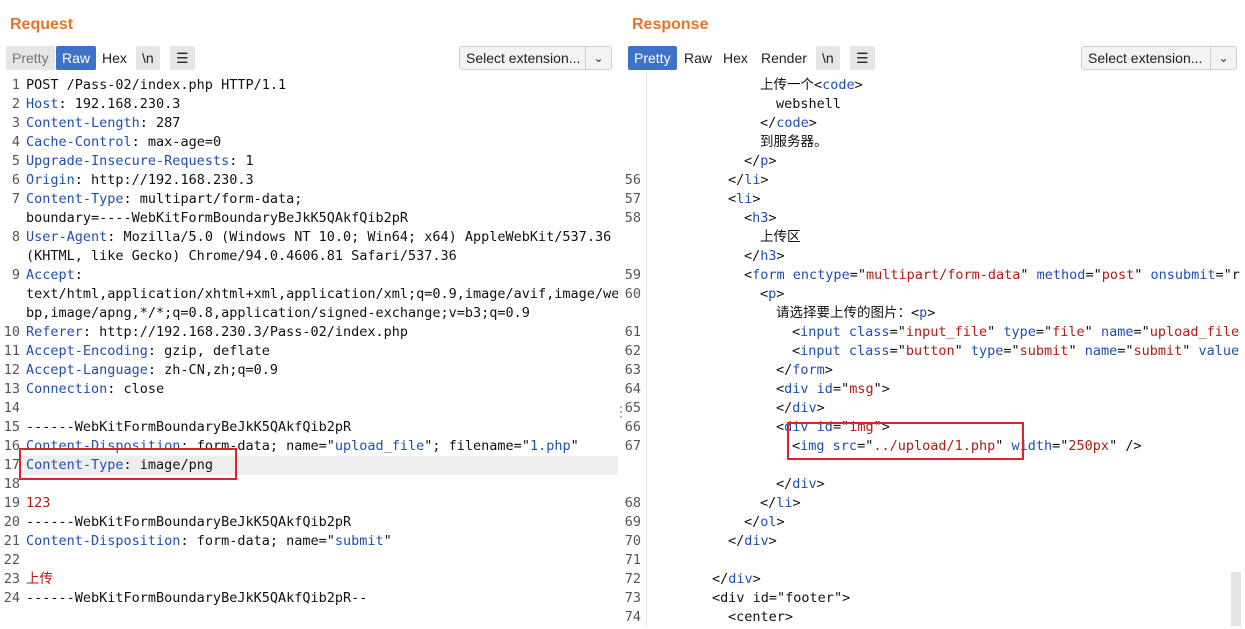  I want to click on code-token: Connection, so click(67, 389).